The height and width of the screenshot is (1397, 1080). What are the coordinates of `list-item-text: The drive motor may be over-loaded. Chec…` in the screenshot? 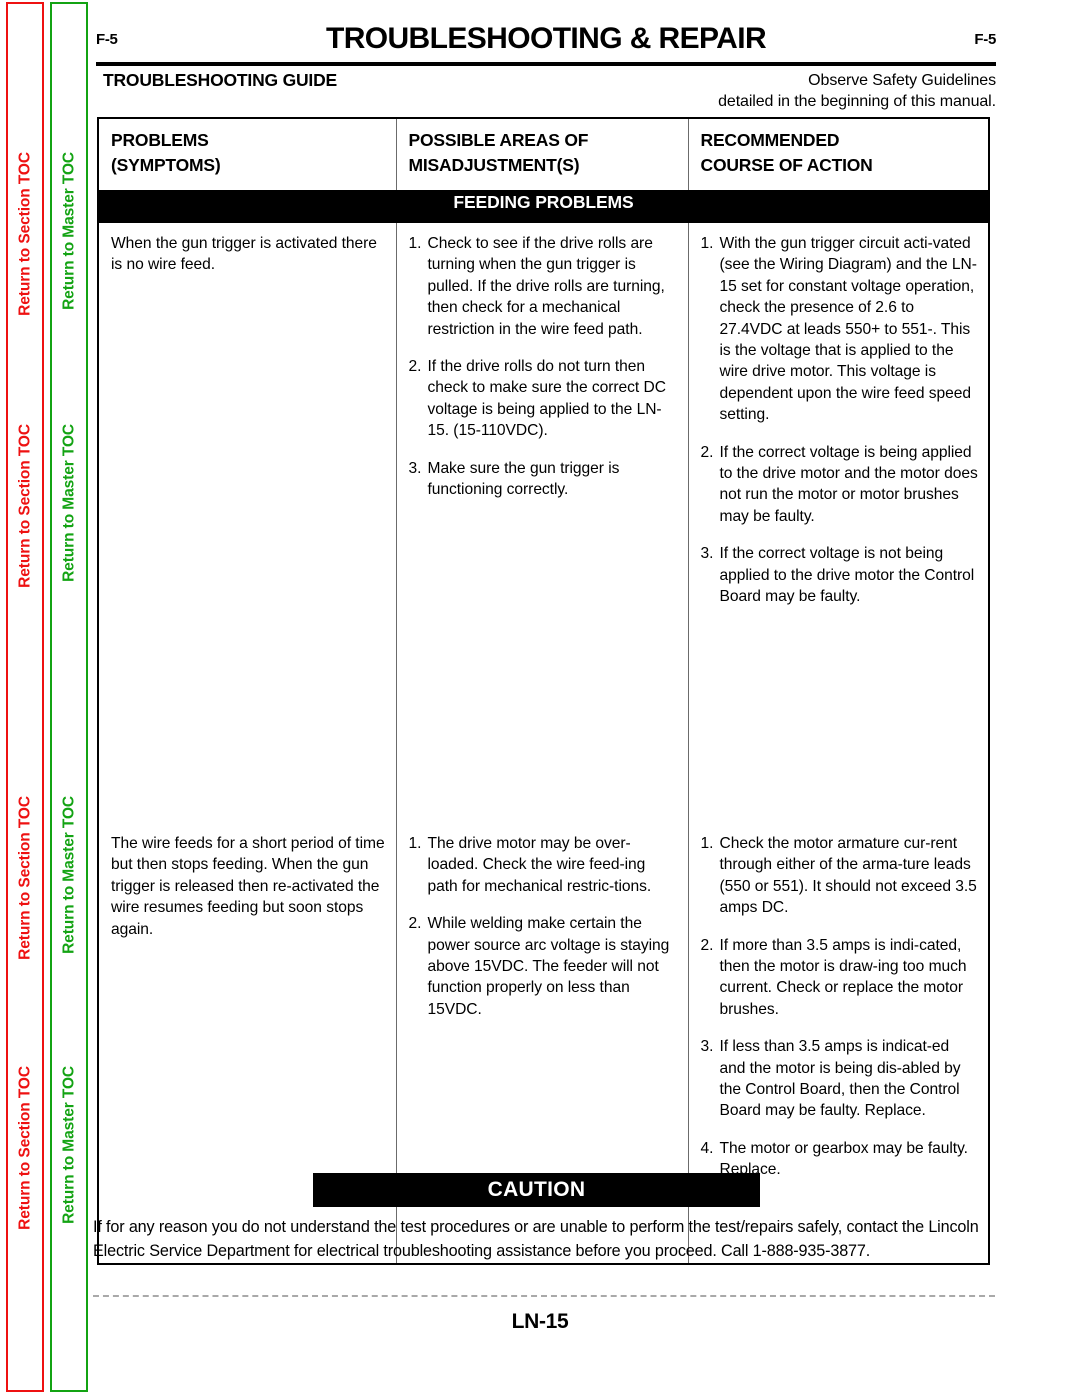 It's located at (539, 865).